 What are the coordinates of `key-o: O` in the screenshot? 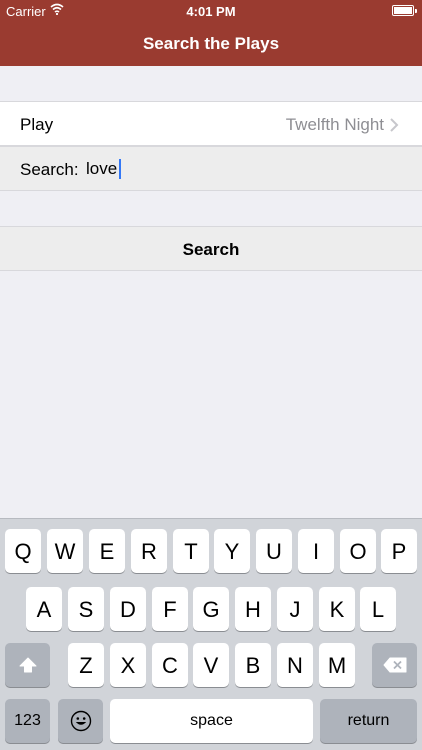 It's located at (358, 551).